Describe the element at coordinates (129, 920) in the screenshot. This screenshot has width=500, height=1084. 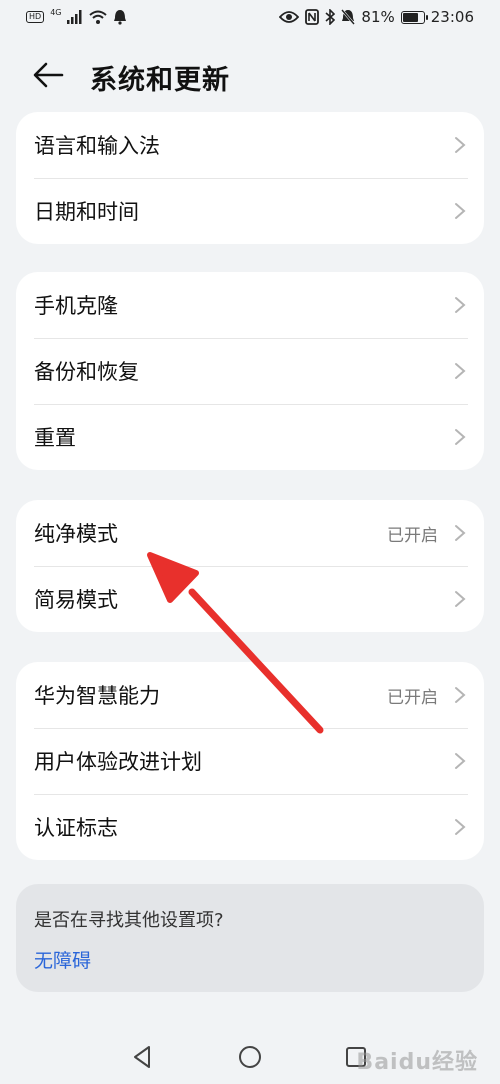
I see `suggestion-question: 是否在寻找其他设置项?` at that location.